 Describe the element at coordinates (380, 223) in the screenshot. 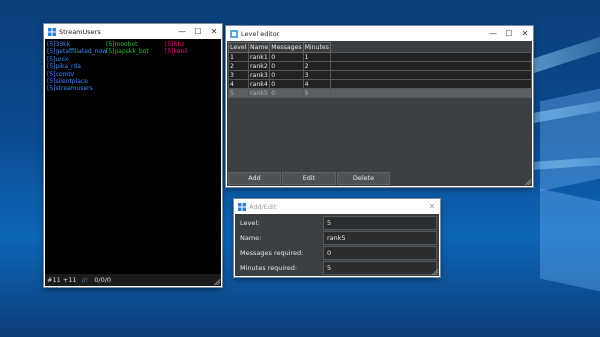

I see `level-field: 5` at that location.